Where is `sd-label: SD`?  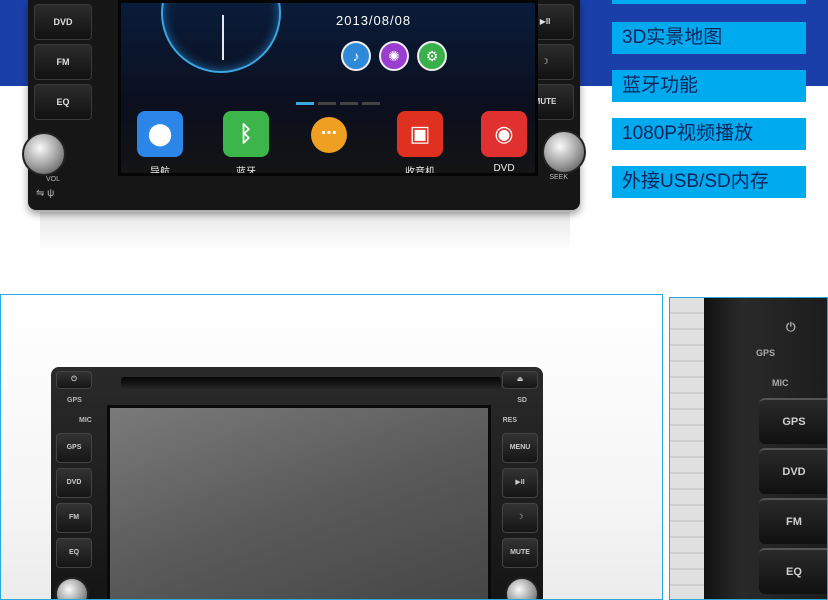
sd-label: SD is located at coordinates (522, 400).